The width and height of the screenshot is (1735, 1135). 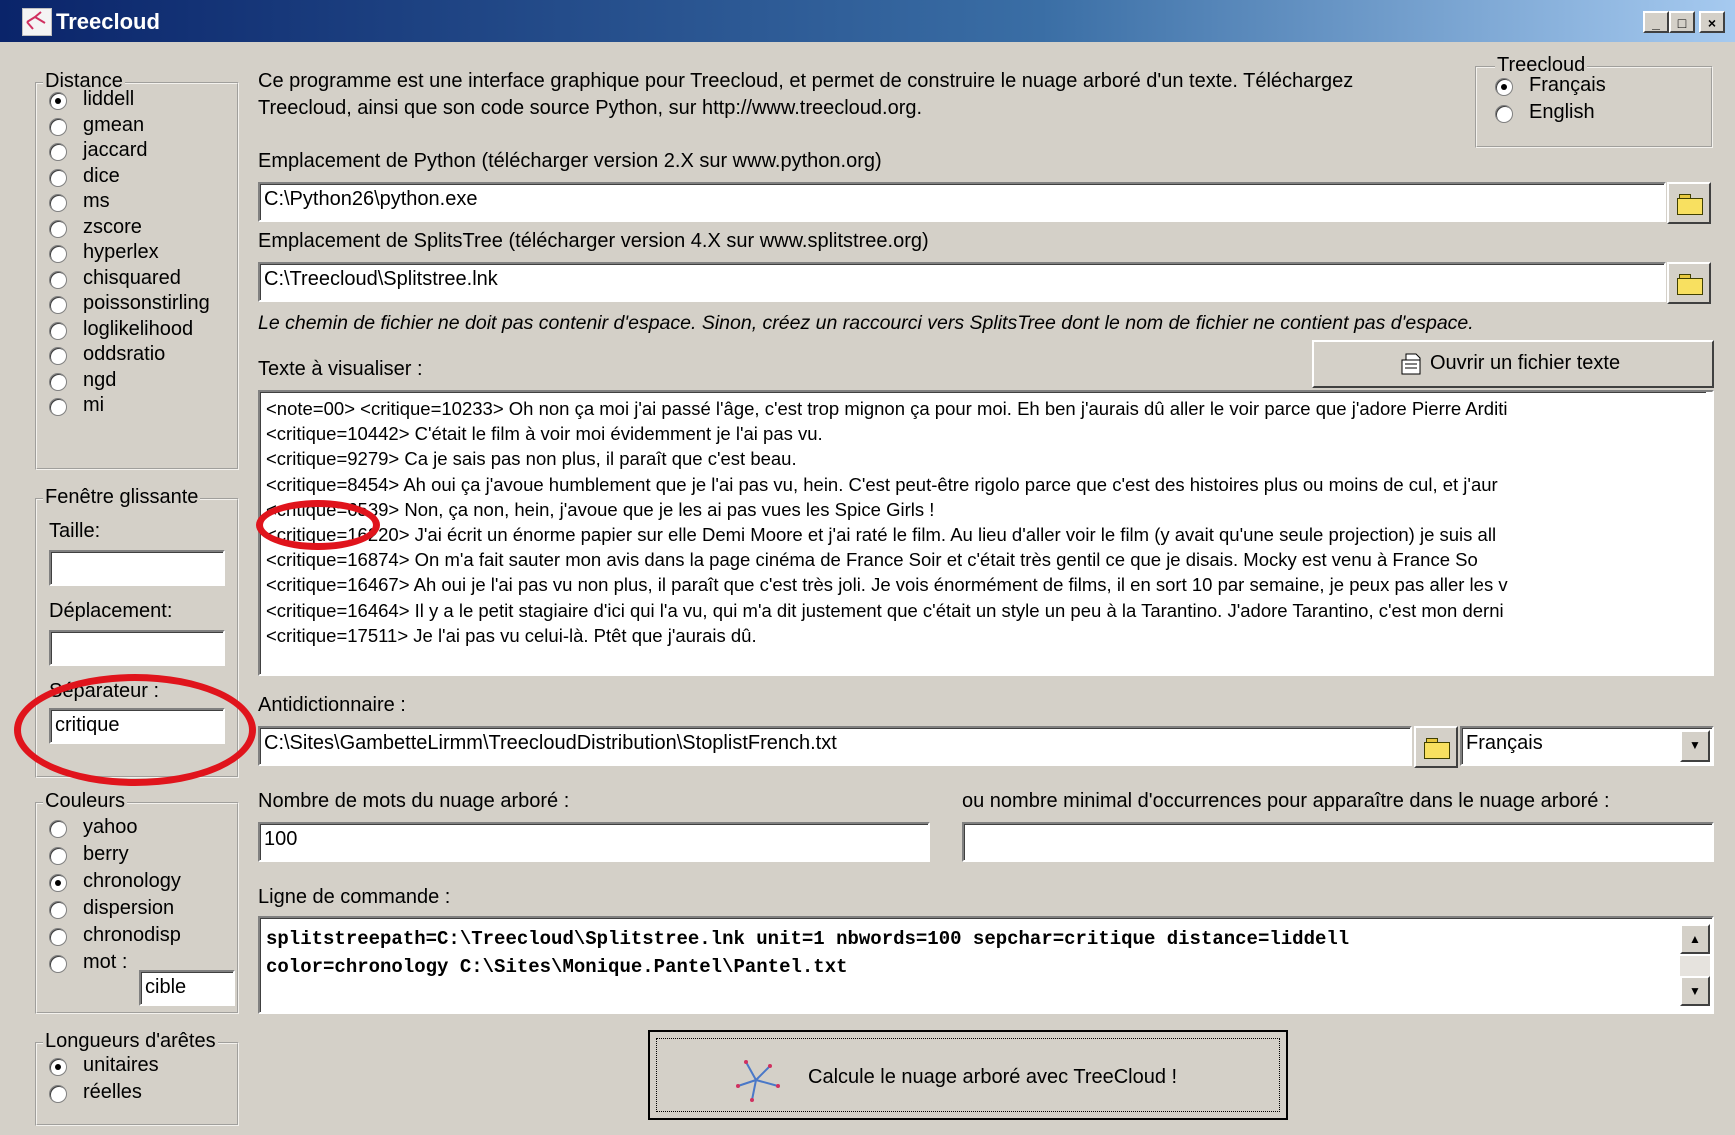 What do you see at coordinates (1567, 85) in the screenshot?
I see `language-option-label: Français` at bounding box center [1567, 85].